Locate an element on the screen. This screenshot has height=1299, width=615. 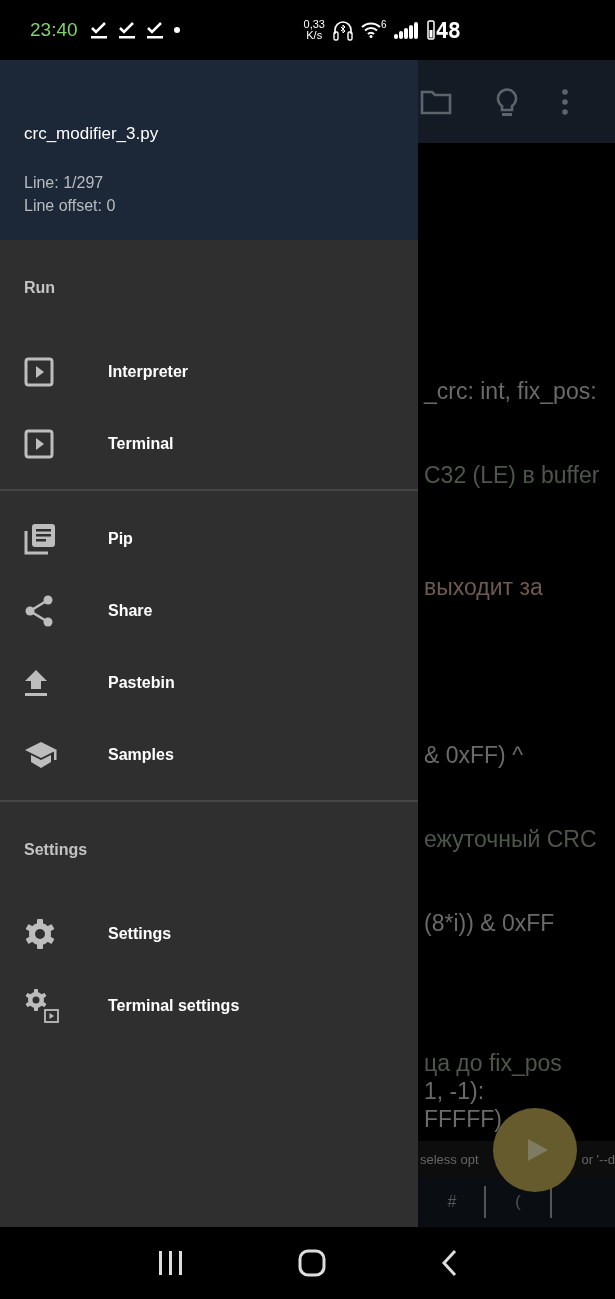
drawer-menu-item: Terminal is located at coordinates (209, 444).